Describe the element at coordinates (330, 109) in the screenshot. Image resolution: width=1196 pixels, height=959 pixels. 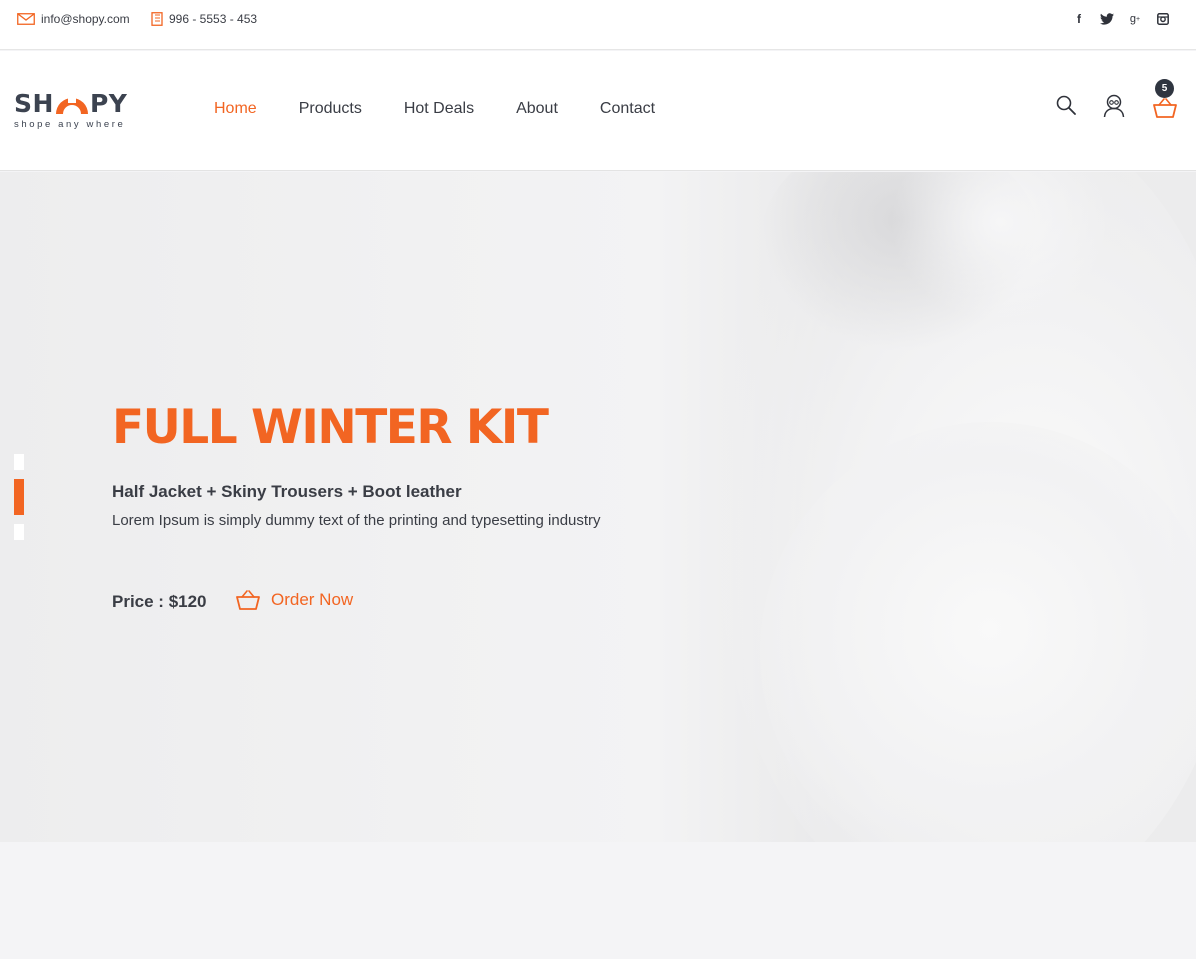
I see `nav-products: Products` at that location.